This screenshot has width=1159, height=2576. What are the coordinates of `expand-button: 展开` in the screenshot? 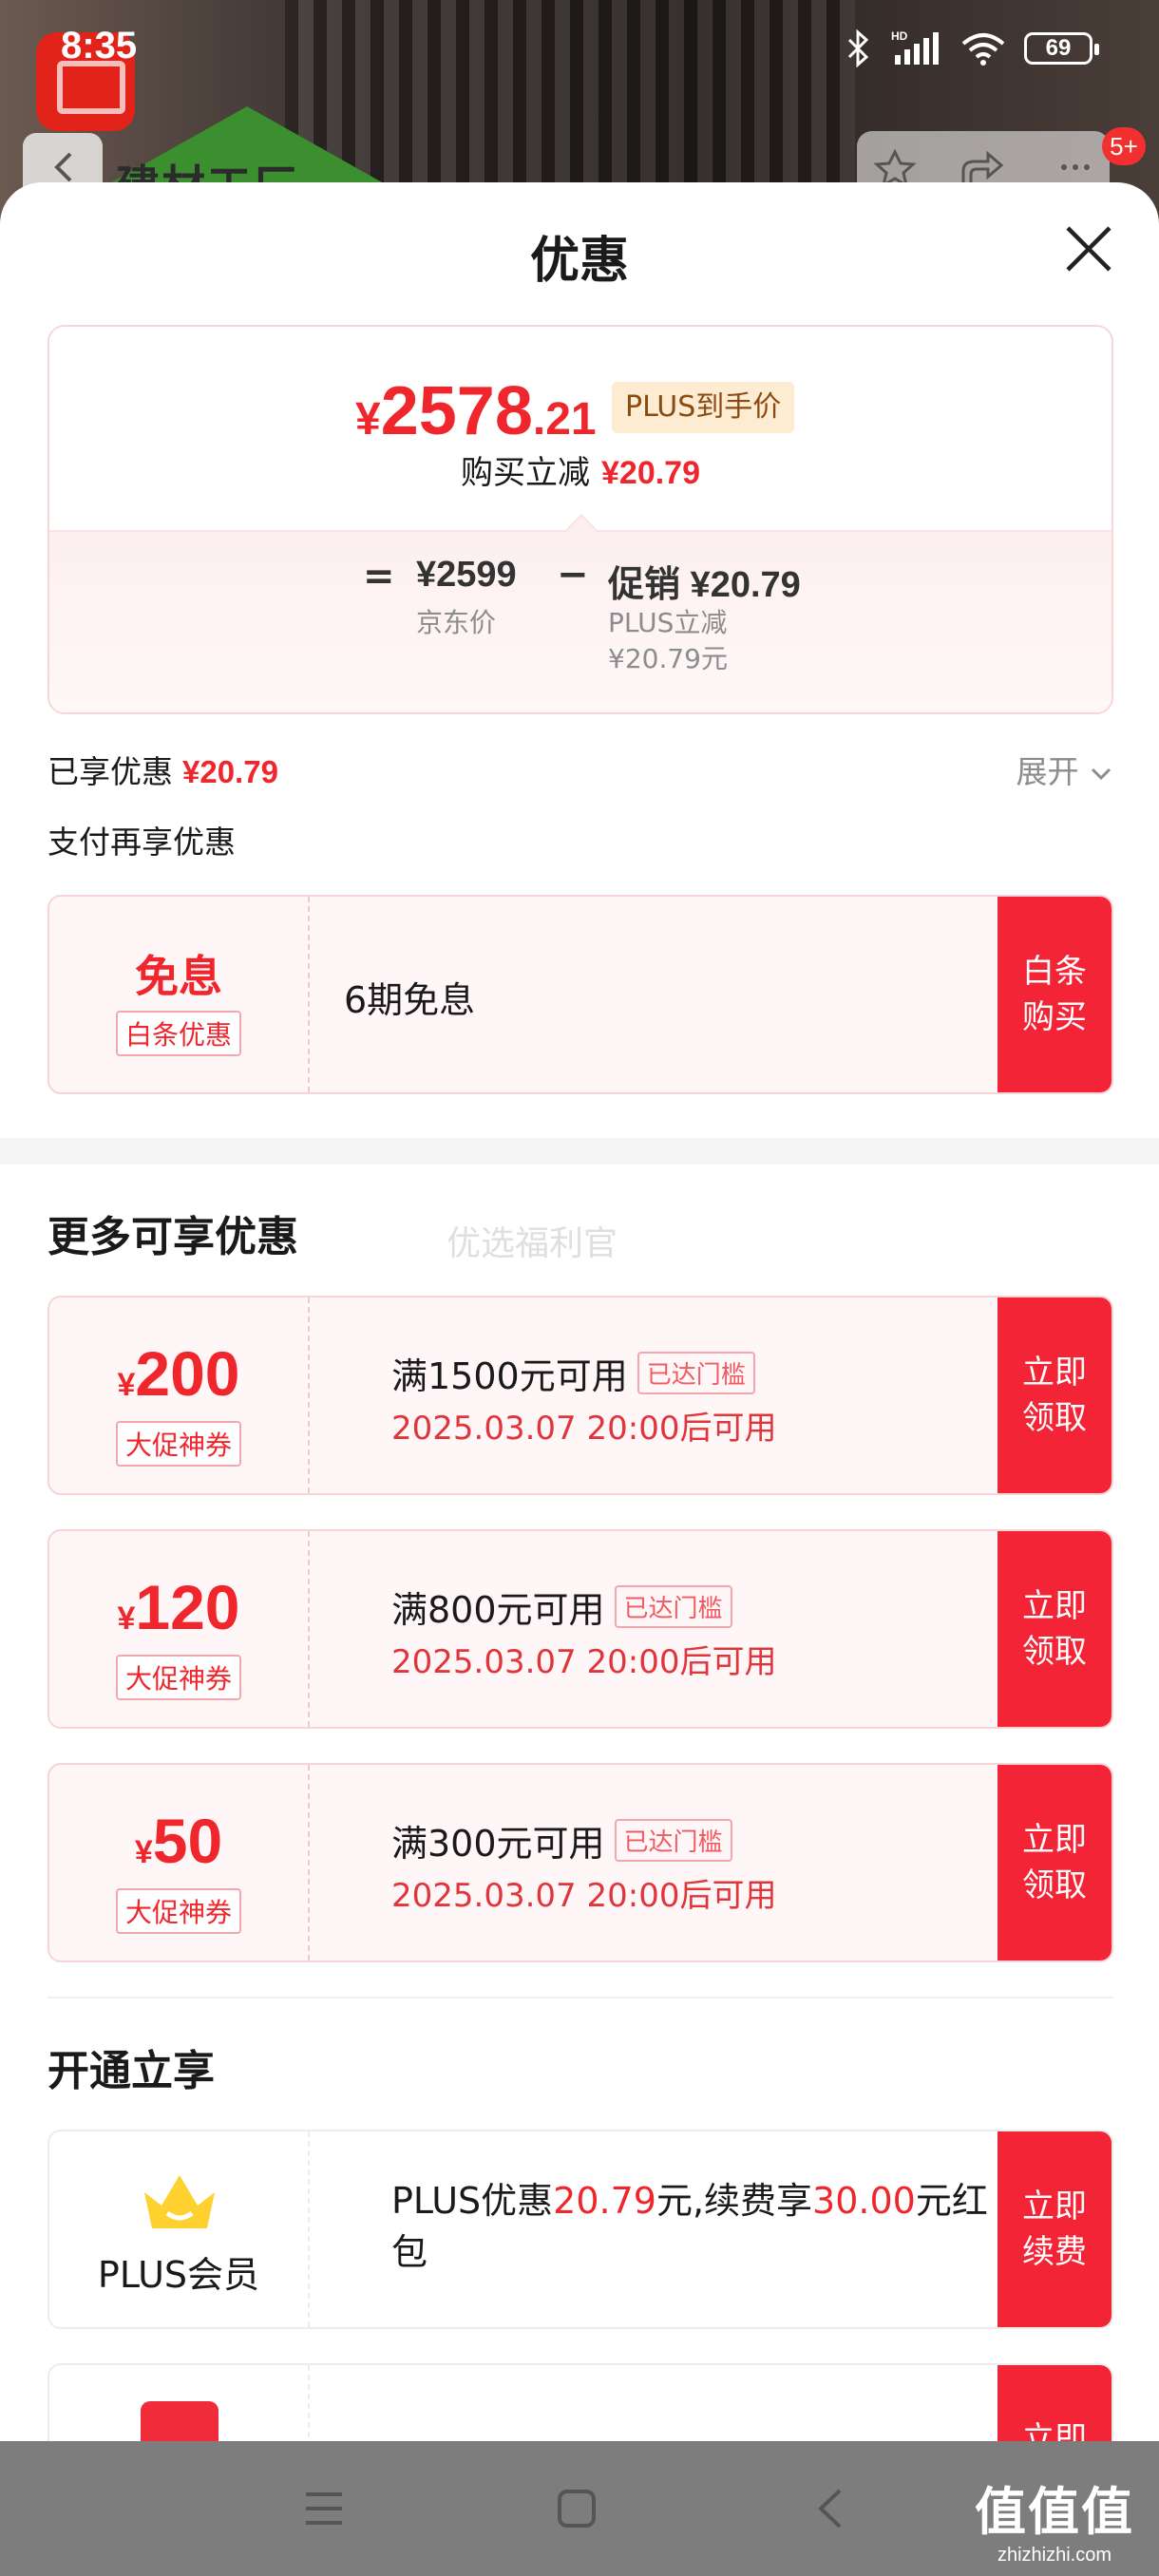 It's located at (1065, 769).